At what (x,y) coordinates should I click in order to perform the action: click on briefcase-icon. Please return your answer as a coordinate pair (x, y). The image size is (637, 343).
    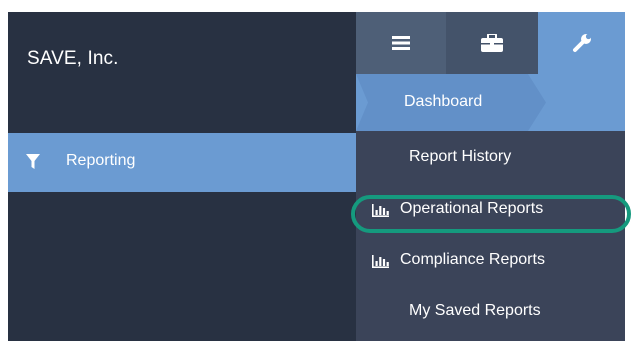
    Looking at the image, I should click on (492, 43).